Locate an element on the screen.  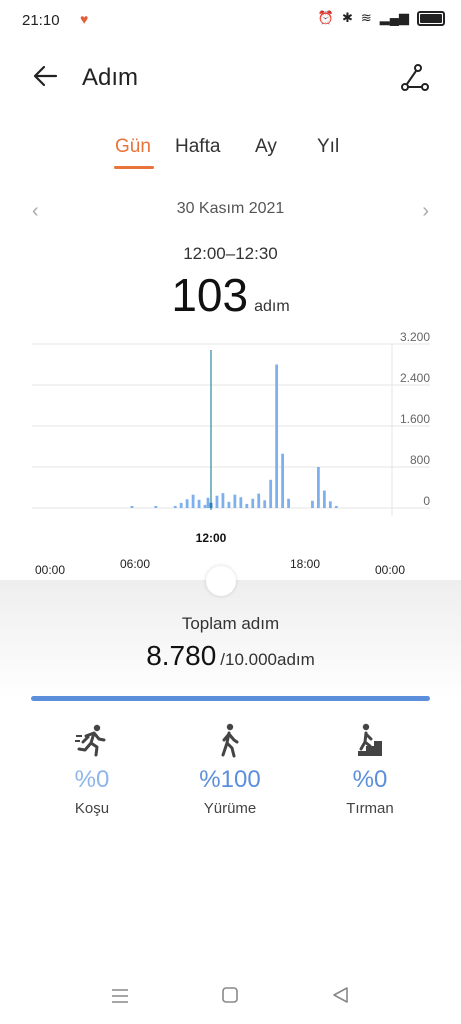
route-icon is located at coordinates (415, 78).